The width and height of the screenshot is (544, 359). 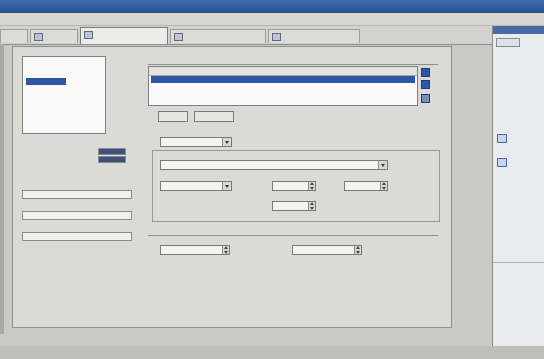 What do you see at coordinates (283, 86) in the screenshot?
I see `stop-conditions-list` at bounding box center [283, 86].